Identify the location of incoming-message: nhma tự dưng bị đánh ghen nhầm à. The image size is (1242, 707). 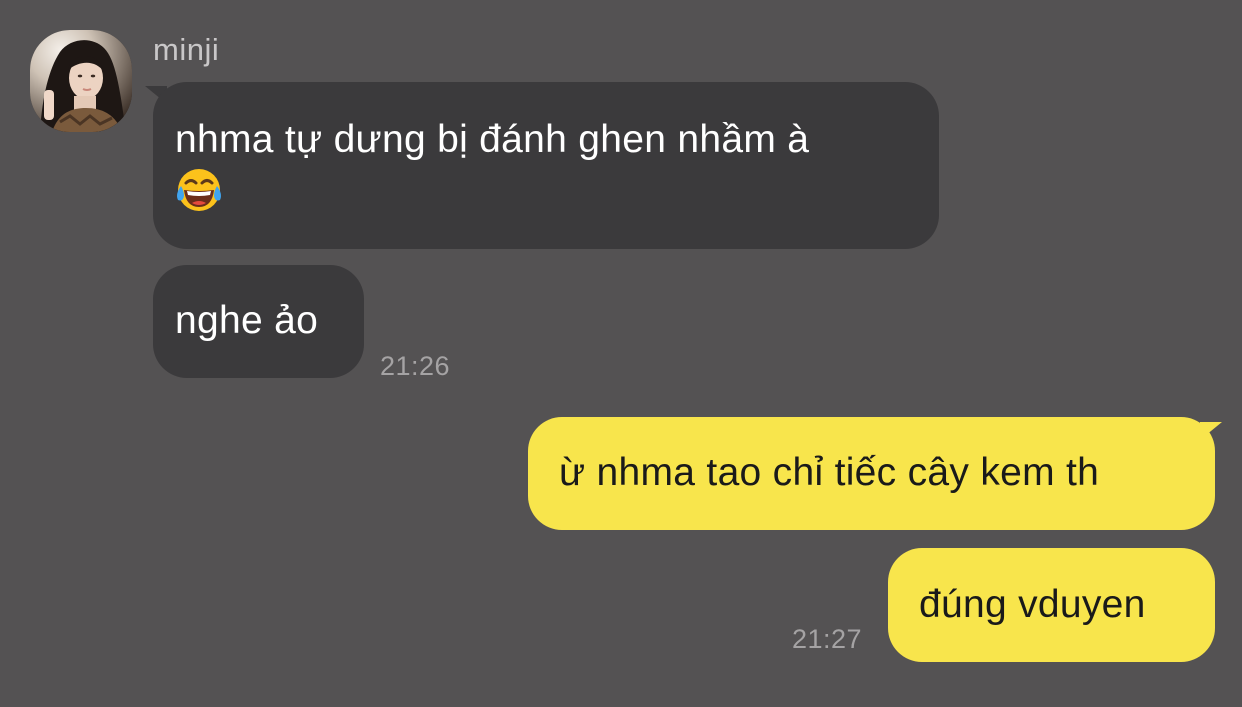
(546, 165).